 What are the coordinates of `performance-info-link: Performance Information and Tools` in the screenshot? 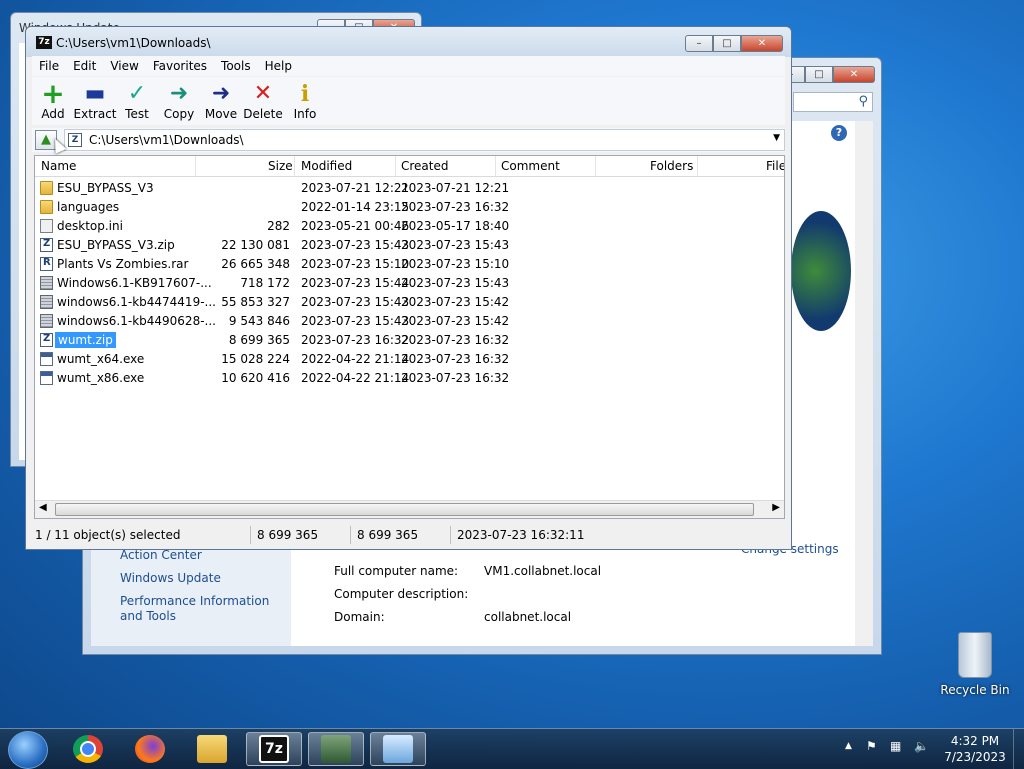 It's located at (205, 609).